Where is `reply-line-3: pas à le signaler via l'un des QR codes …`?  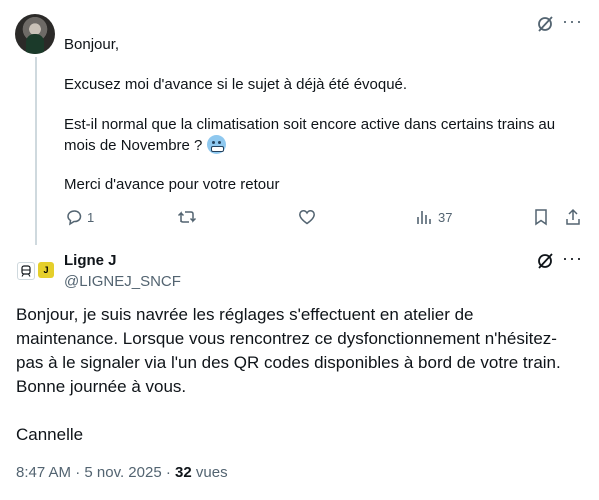
reply-line-3: pas à le signaler via l'un des QR codes … is located at coordinates (288, 362).